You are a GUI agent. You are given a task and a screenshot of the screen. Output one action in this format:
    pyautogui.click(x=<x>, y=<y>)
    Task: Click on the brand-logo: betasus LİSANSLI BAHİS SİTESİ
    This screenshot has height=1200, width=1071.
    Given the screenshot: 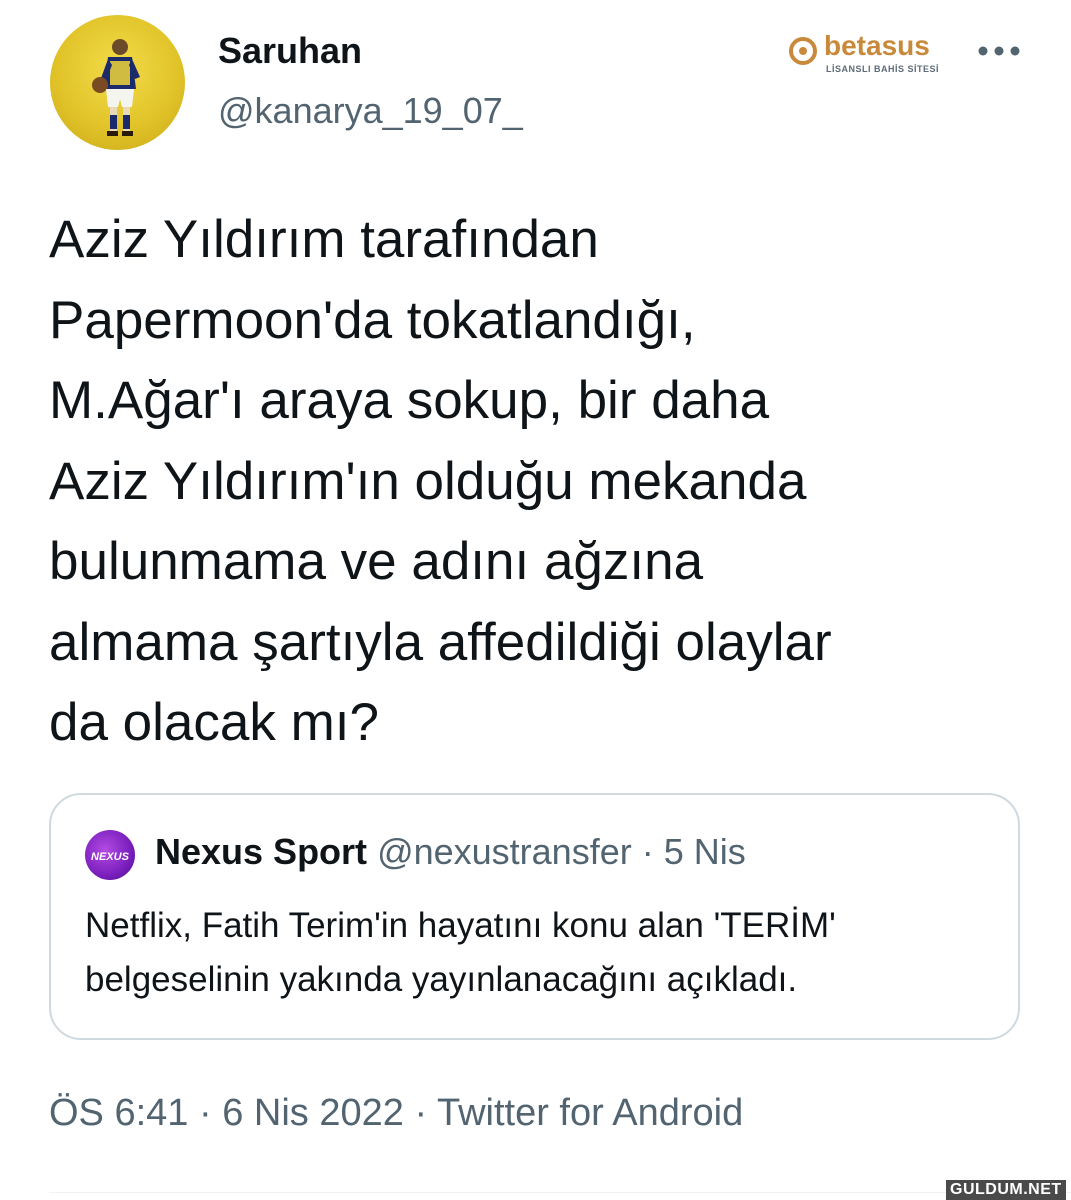 What is the action you would take?
    pyautogui.click(x=870, y=54)
    